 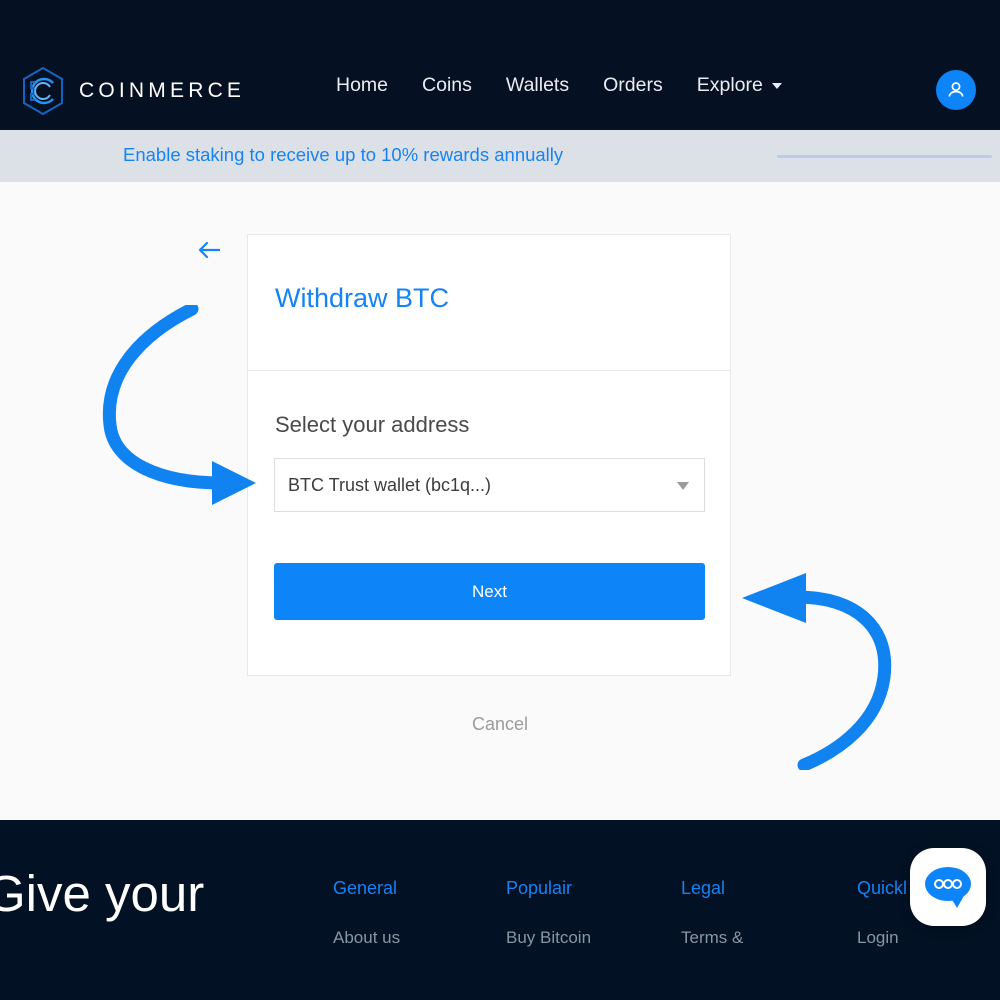 What do you see at coordinates (537, 85) in the screenshot?
I see `nav-item-wallets: Wallets` at bounding box center [537, 85].